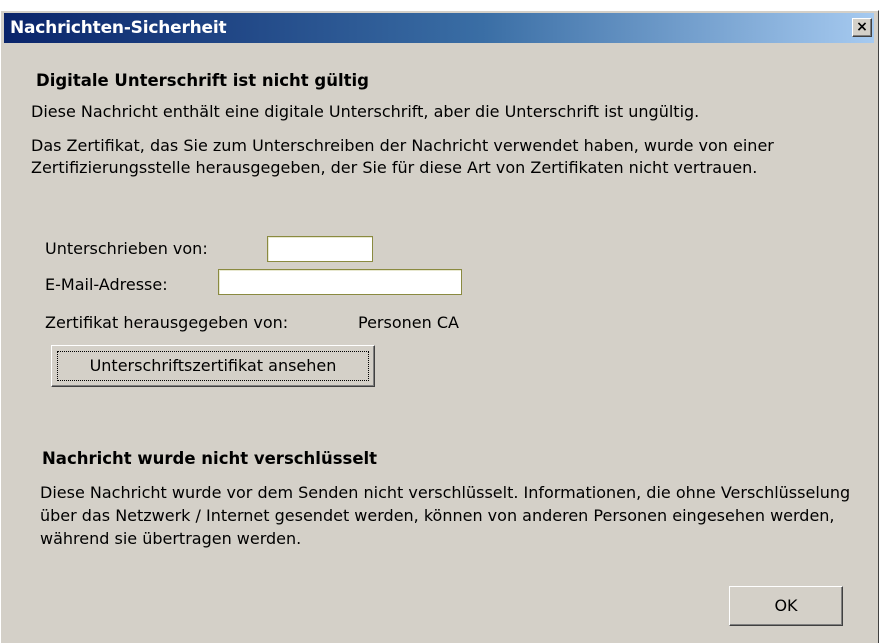  What do you see at coordinates (106, 284) in the screenshot?
I see `email-label: E-Mail-Adresse:` at bounding box center [106, 284].